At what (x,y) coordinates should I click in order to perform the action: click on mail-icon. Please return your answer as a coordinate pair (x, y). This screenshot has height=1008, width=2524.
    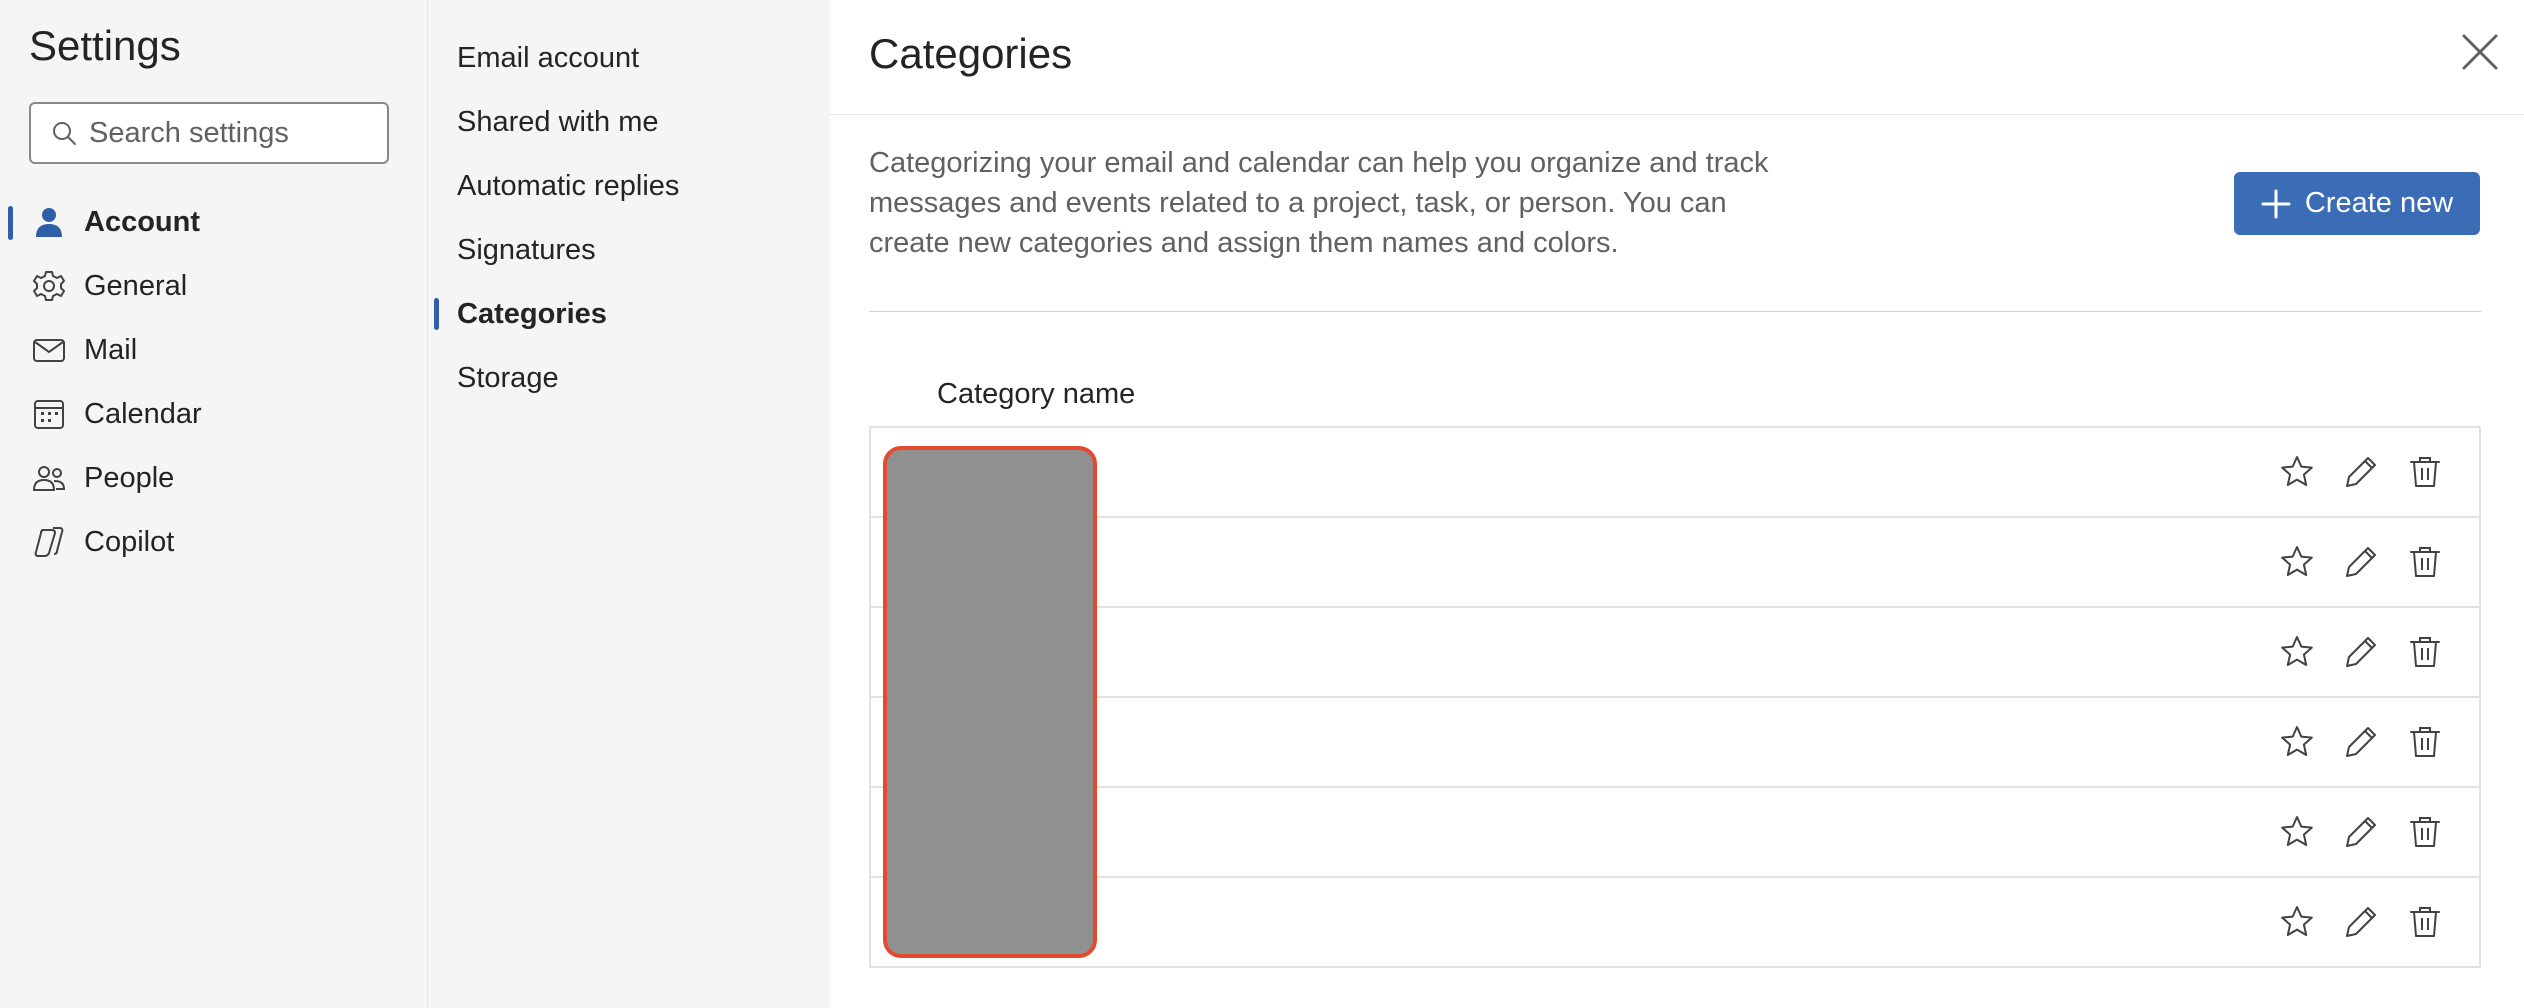
    Looking at the image, I should click on (49, 350).